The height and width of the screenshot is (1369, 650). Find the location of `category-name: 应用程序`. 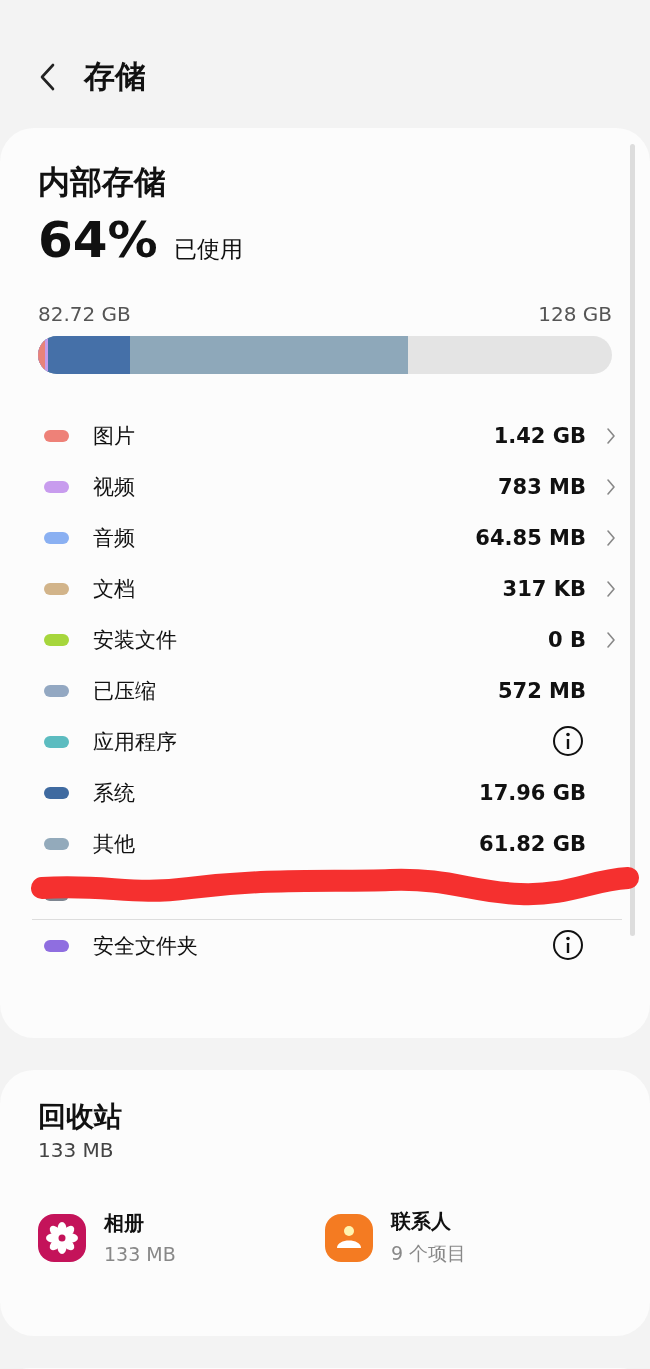

category-name: 应用程序 is located at coordinates (339, 741).